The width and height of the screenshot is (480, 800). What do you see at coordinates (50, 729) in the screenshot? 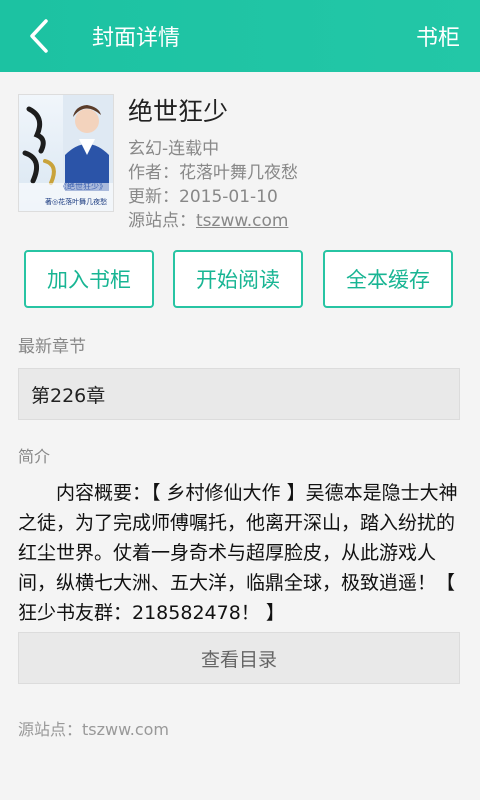
I see `footer-source-label: 源站点：` at bounding box center [50, 729].